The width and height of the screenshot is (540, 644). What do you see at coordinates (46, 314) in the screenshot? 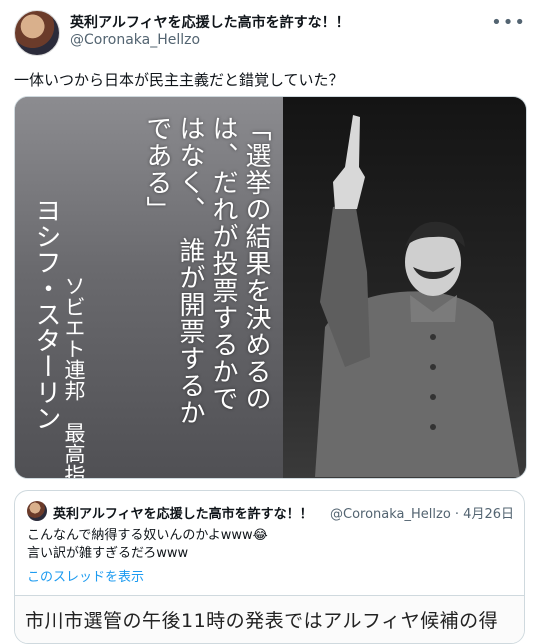
I see `attribution-name: ヨシフ・スターリン` at bounding box center [46, 314].